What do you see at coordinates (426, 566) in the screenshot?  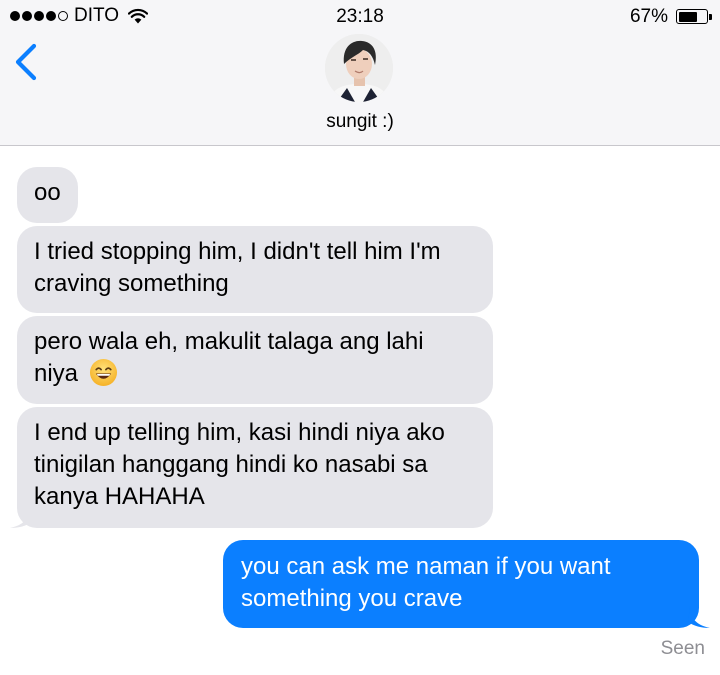 I see `message-text-line: you can ask me naman if you want` at bounding box center [426, 566].